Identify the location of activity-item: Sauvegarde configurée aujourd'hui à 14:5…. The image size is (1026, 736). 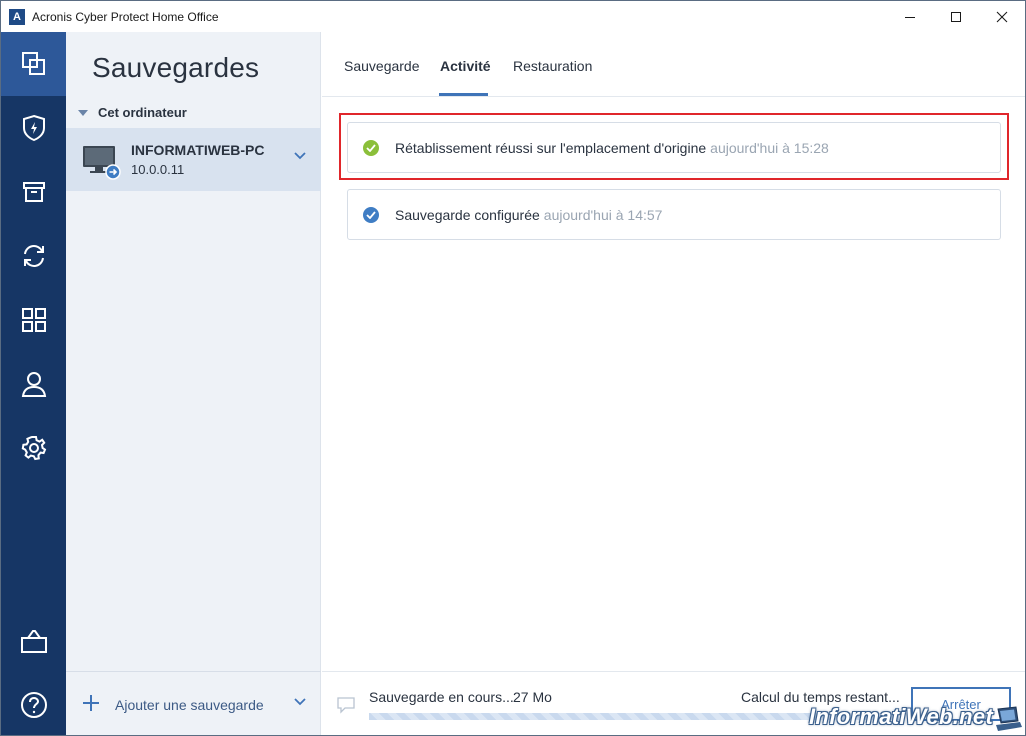
(674, 214).